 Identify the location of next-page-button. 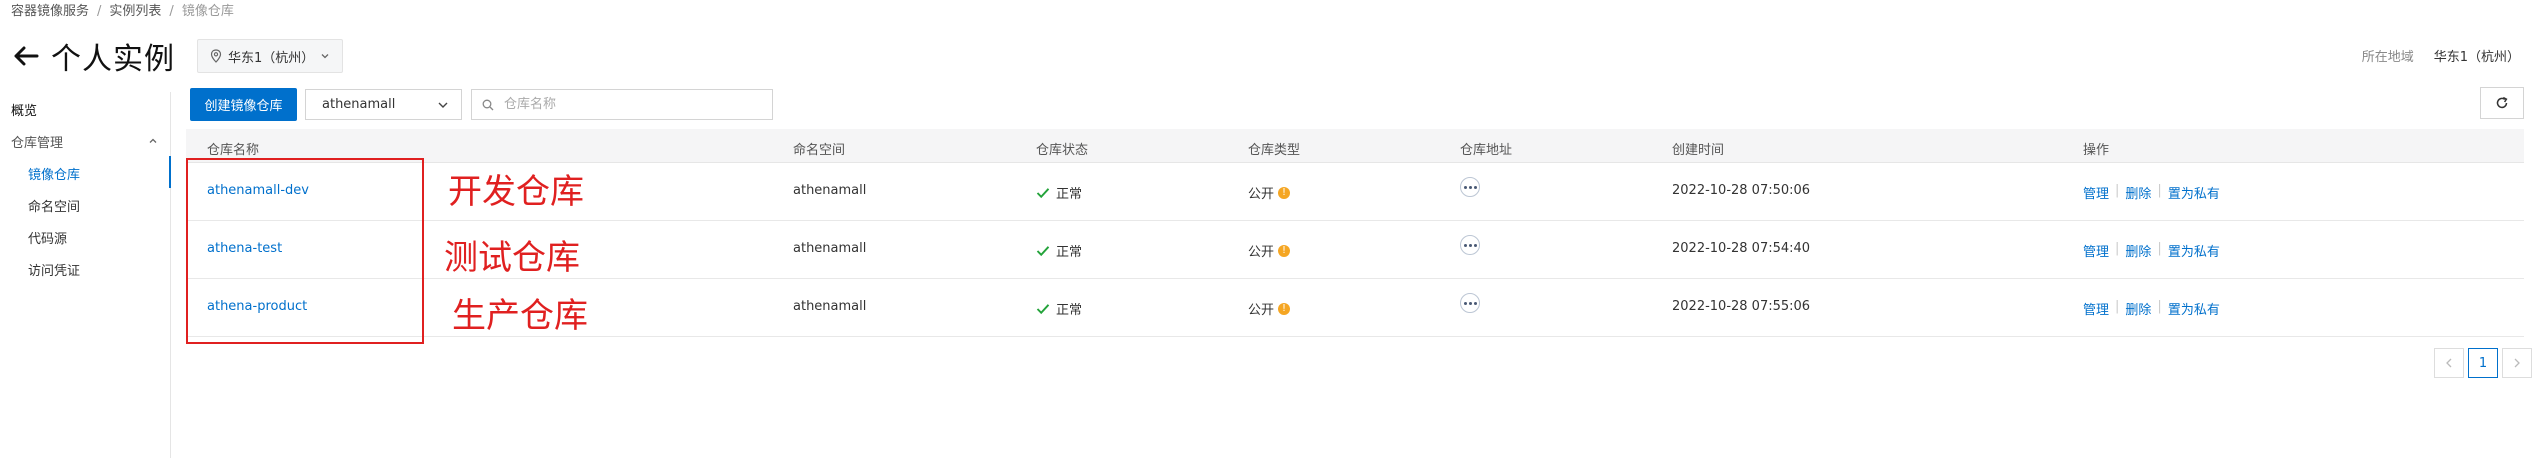
(2517, 363).